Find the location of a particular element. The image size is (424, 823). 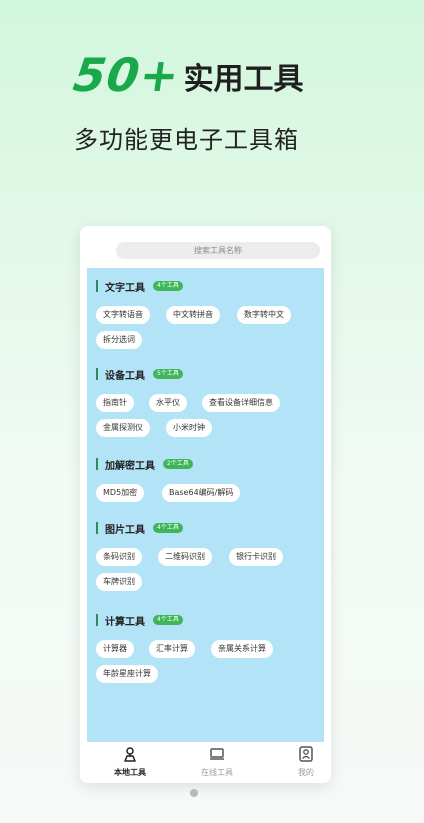

tool-chip: 指南针 is located at coordinates (115, 403).